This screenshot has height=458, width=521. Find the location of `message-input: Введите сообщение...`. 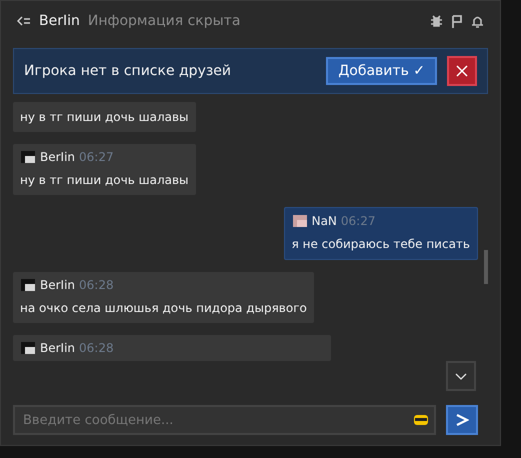

message-input: Введите сообщение... is located at coordinates (224, 420).